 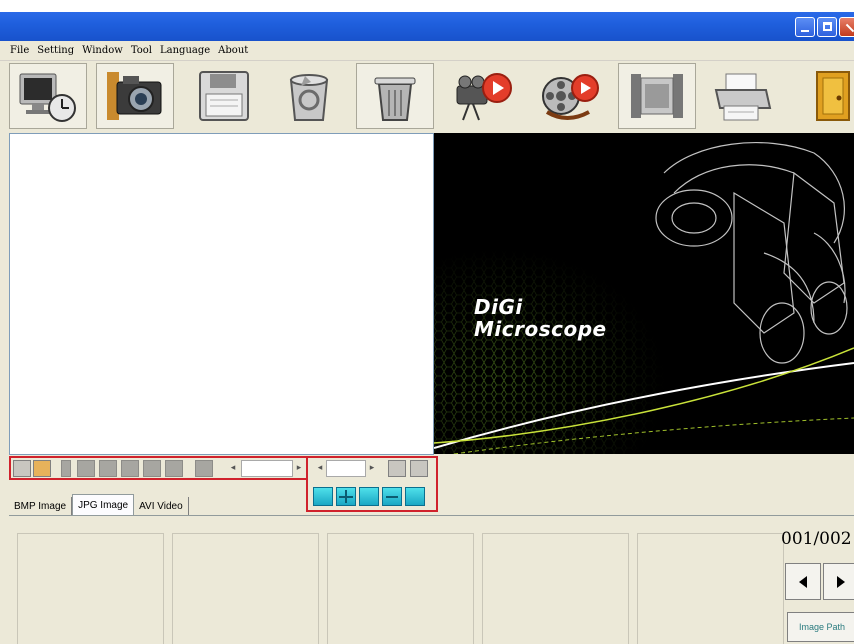 I want to click on media-tabs: BMP Image JPG Image AVI Video, so click(x=99, y=505).